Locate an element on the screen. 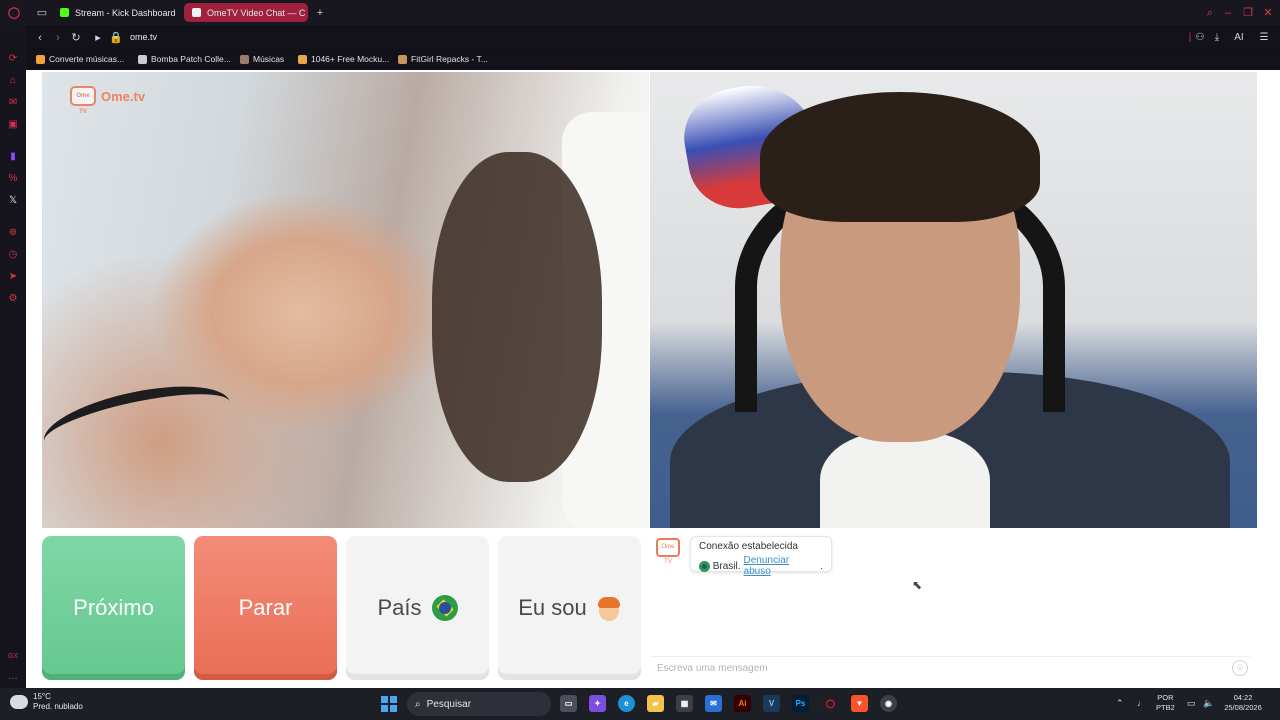 The height and width of the screenshot is (720, 1280). camera-icon: ▸ is located at coordinates (98, 38).